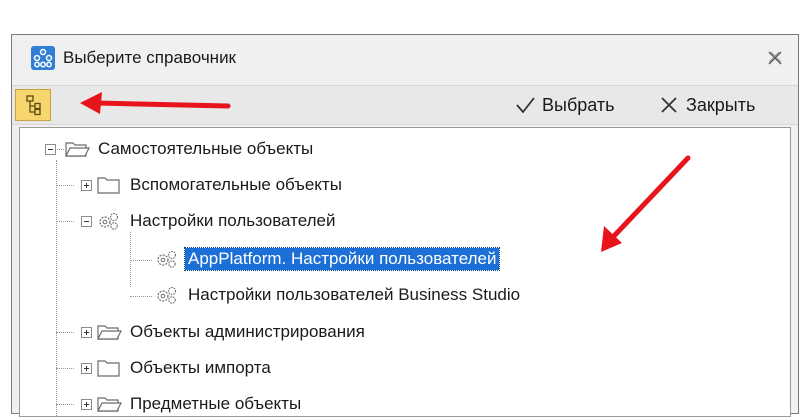  I want to click on annotation-arrow-toolbar, so click(155, 103).